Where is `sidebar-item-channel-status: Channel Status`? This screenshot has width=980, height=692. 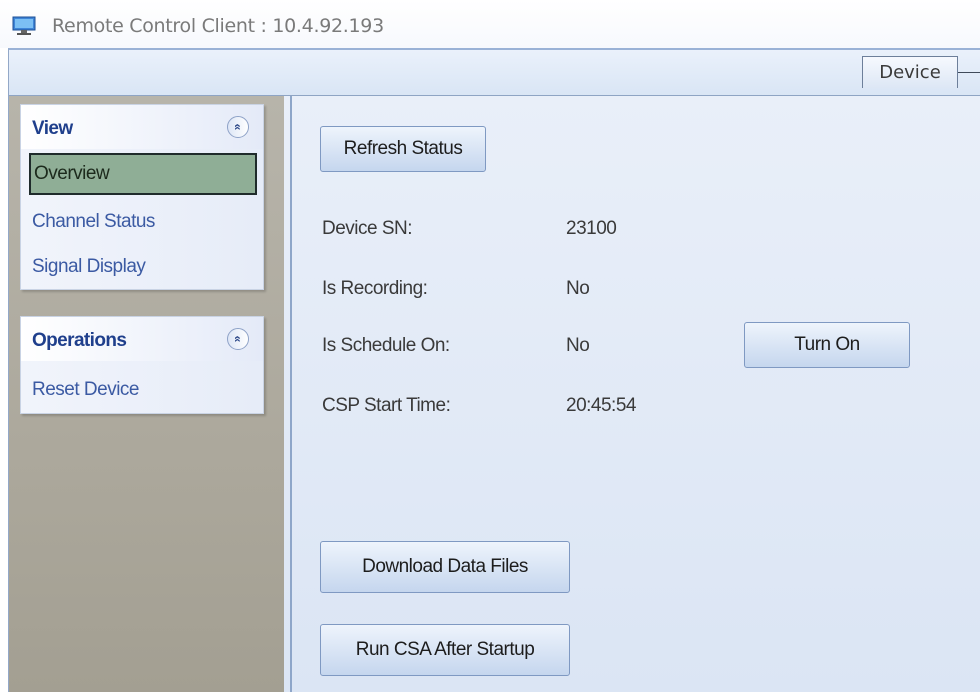 sidebar-item-channel-status: Channel Status is located at coordinates (93, 222).